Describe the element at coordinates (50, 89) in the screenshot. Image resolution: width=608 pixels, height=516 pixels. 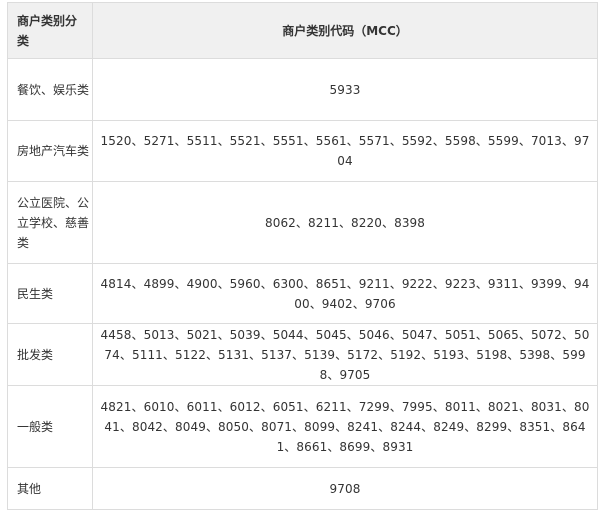
I see `row-category: 餐饮、娱乐类` at that location.